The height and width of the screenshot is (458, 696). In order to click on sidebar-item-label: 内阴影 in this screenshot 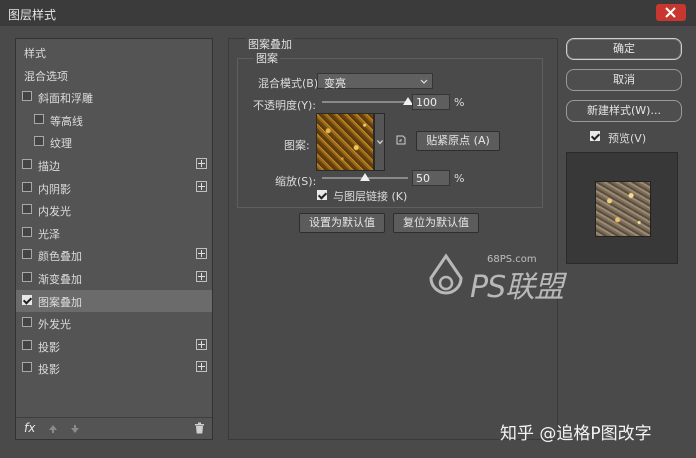, I will do `click(54, 189)`.